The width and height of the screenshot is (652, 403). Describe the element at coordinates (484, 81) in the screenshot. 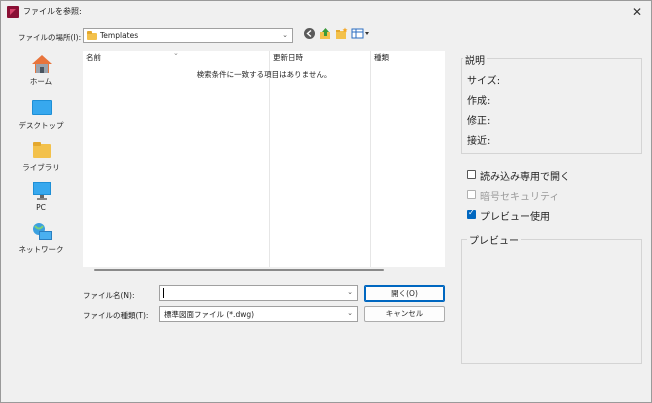

I see `size-label: サイズ:` at that location.